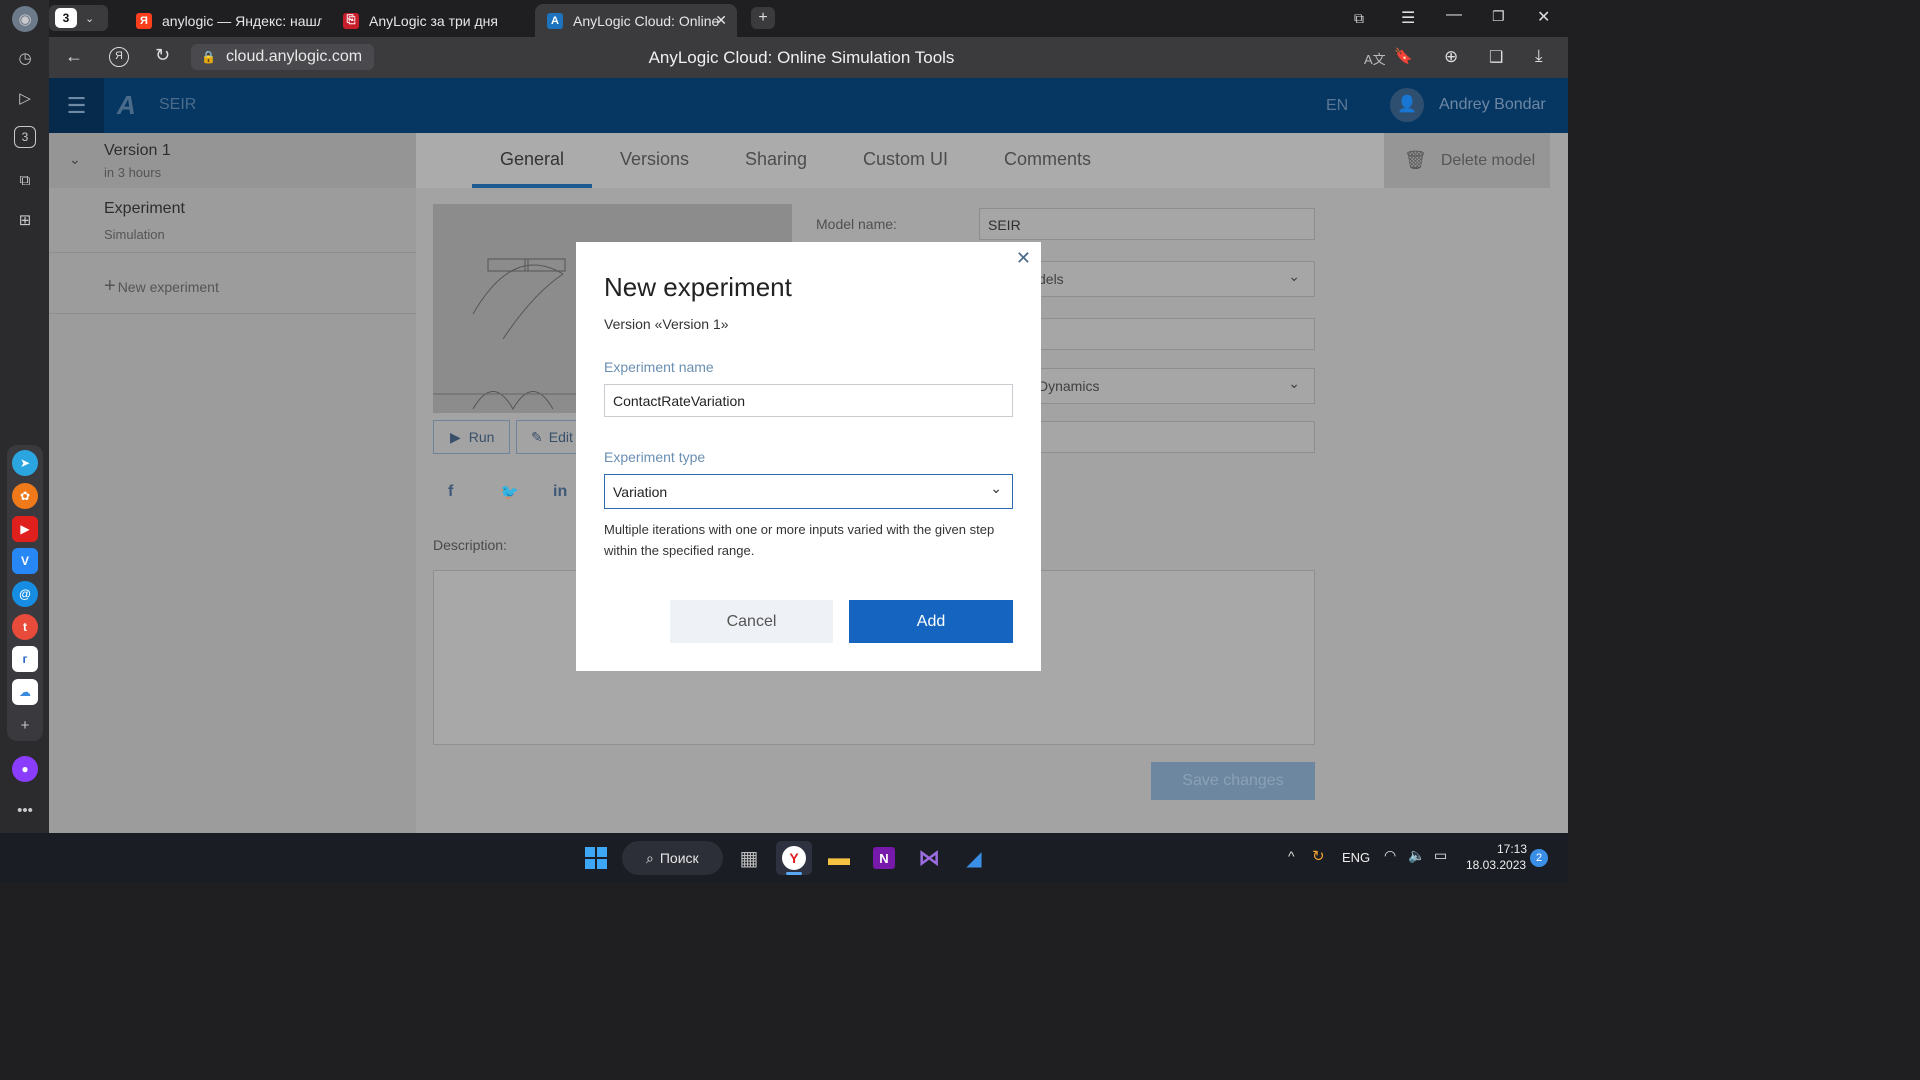  I want to click on search-icon: ⌕, so click(650, 857).